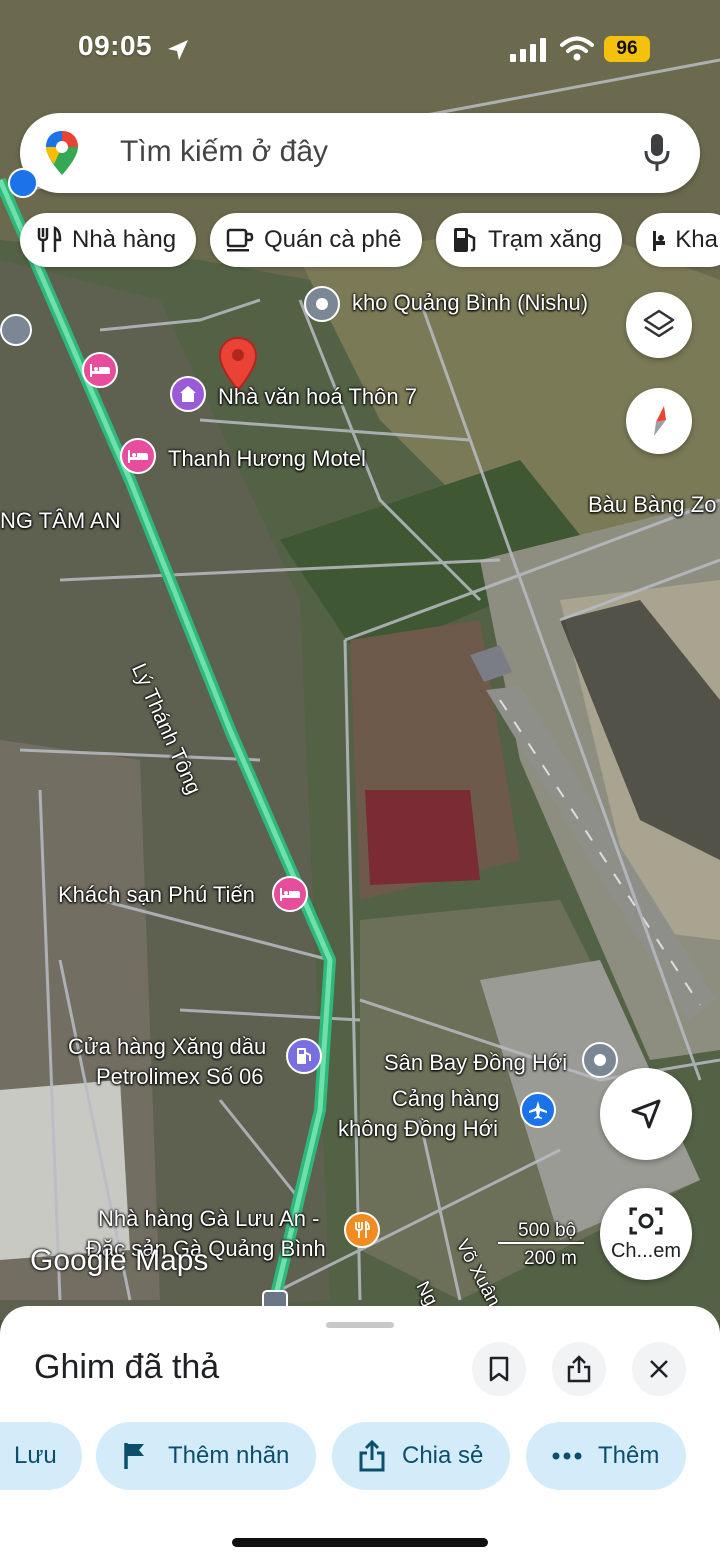  I want to click on gas-station-icon, so click(465, 240).